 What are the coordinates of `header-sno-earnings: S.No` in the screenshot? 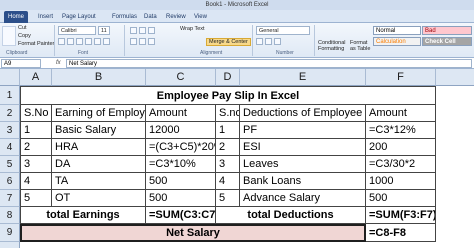 It's located at (36, 113).